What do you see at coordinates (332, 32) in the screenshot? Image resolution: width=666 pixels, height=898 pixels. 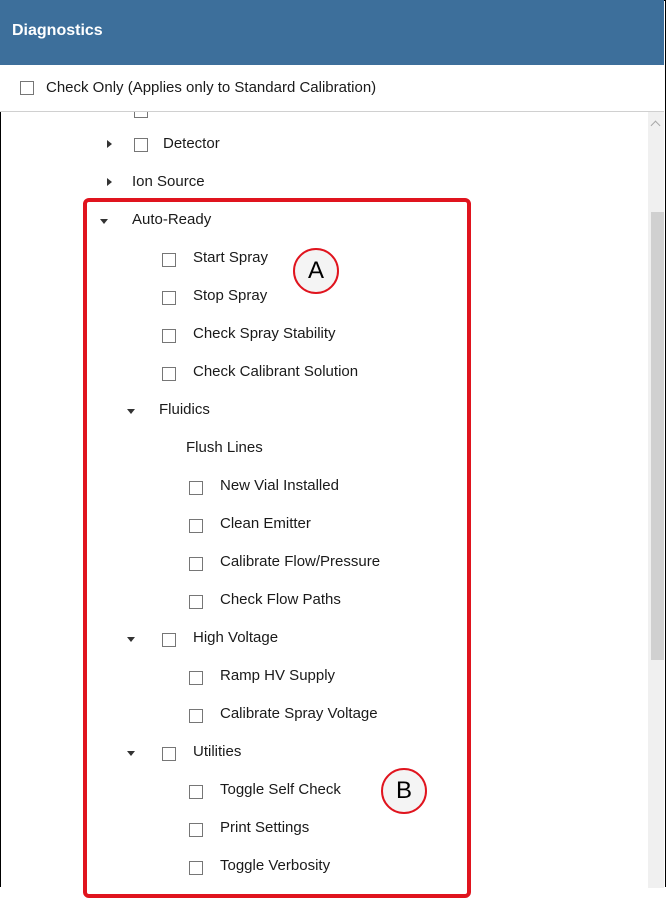 I see `title-bar: Diagnostics` at bounding box center [332, 32].